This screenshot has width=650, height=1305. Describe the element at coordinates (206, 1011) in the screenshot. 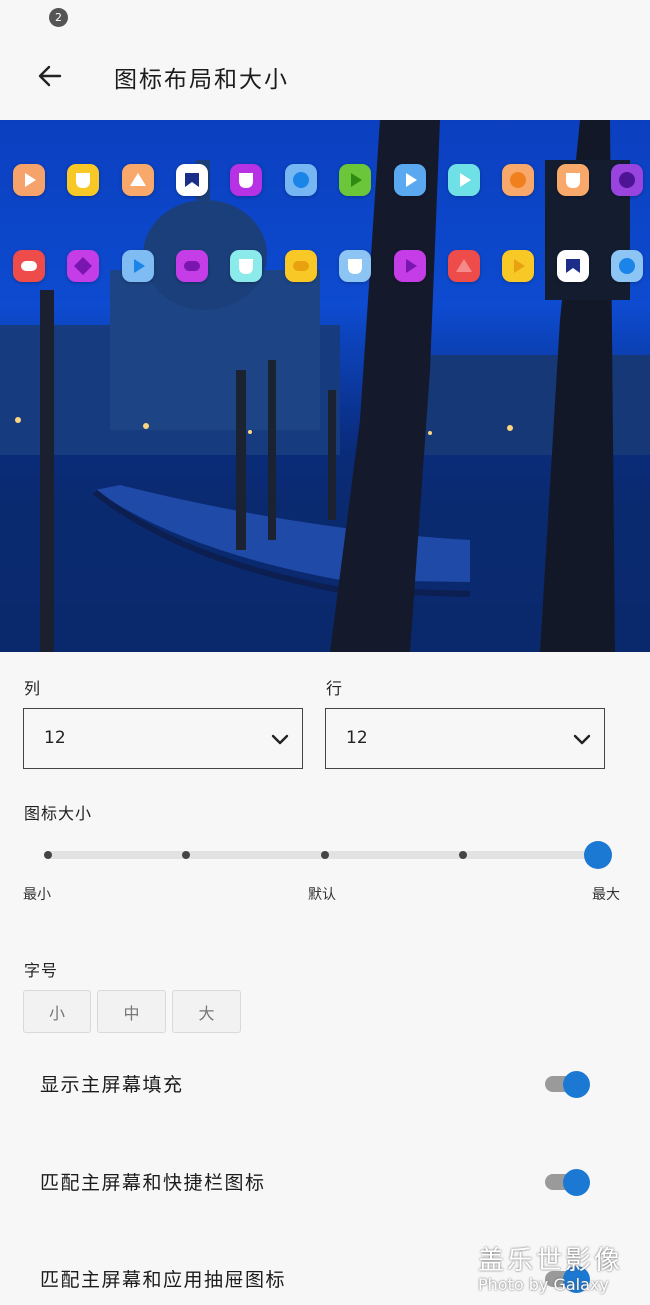

I see `font-size-large-button: 大` at that location.